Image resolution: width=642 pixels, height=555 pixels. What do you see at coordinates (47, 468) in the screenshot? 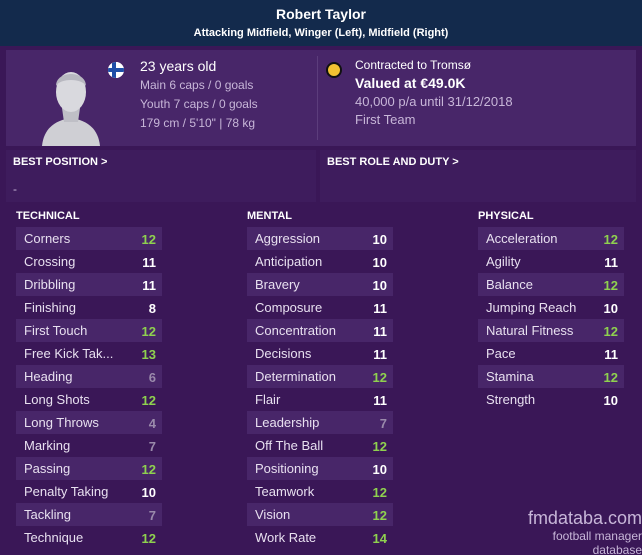
I see `attribute-label: Passing` at bounding box center [47, 468].